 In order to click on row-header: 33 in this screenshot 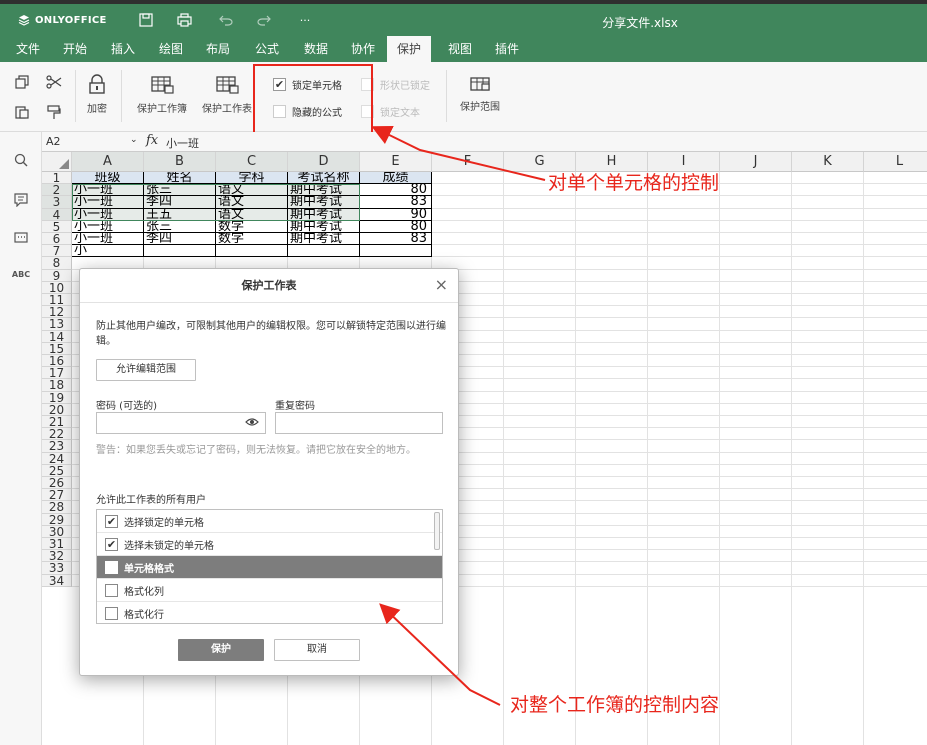, I will do `click(57, 568)`.